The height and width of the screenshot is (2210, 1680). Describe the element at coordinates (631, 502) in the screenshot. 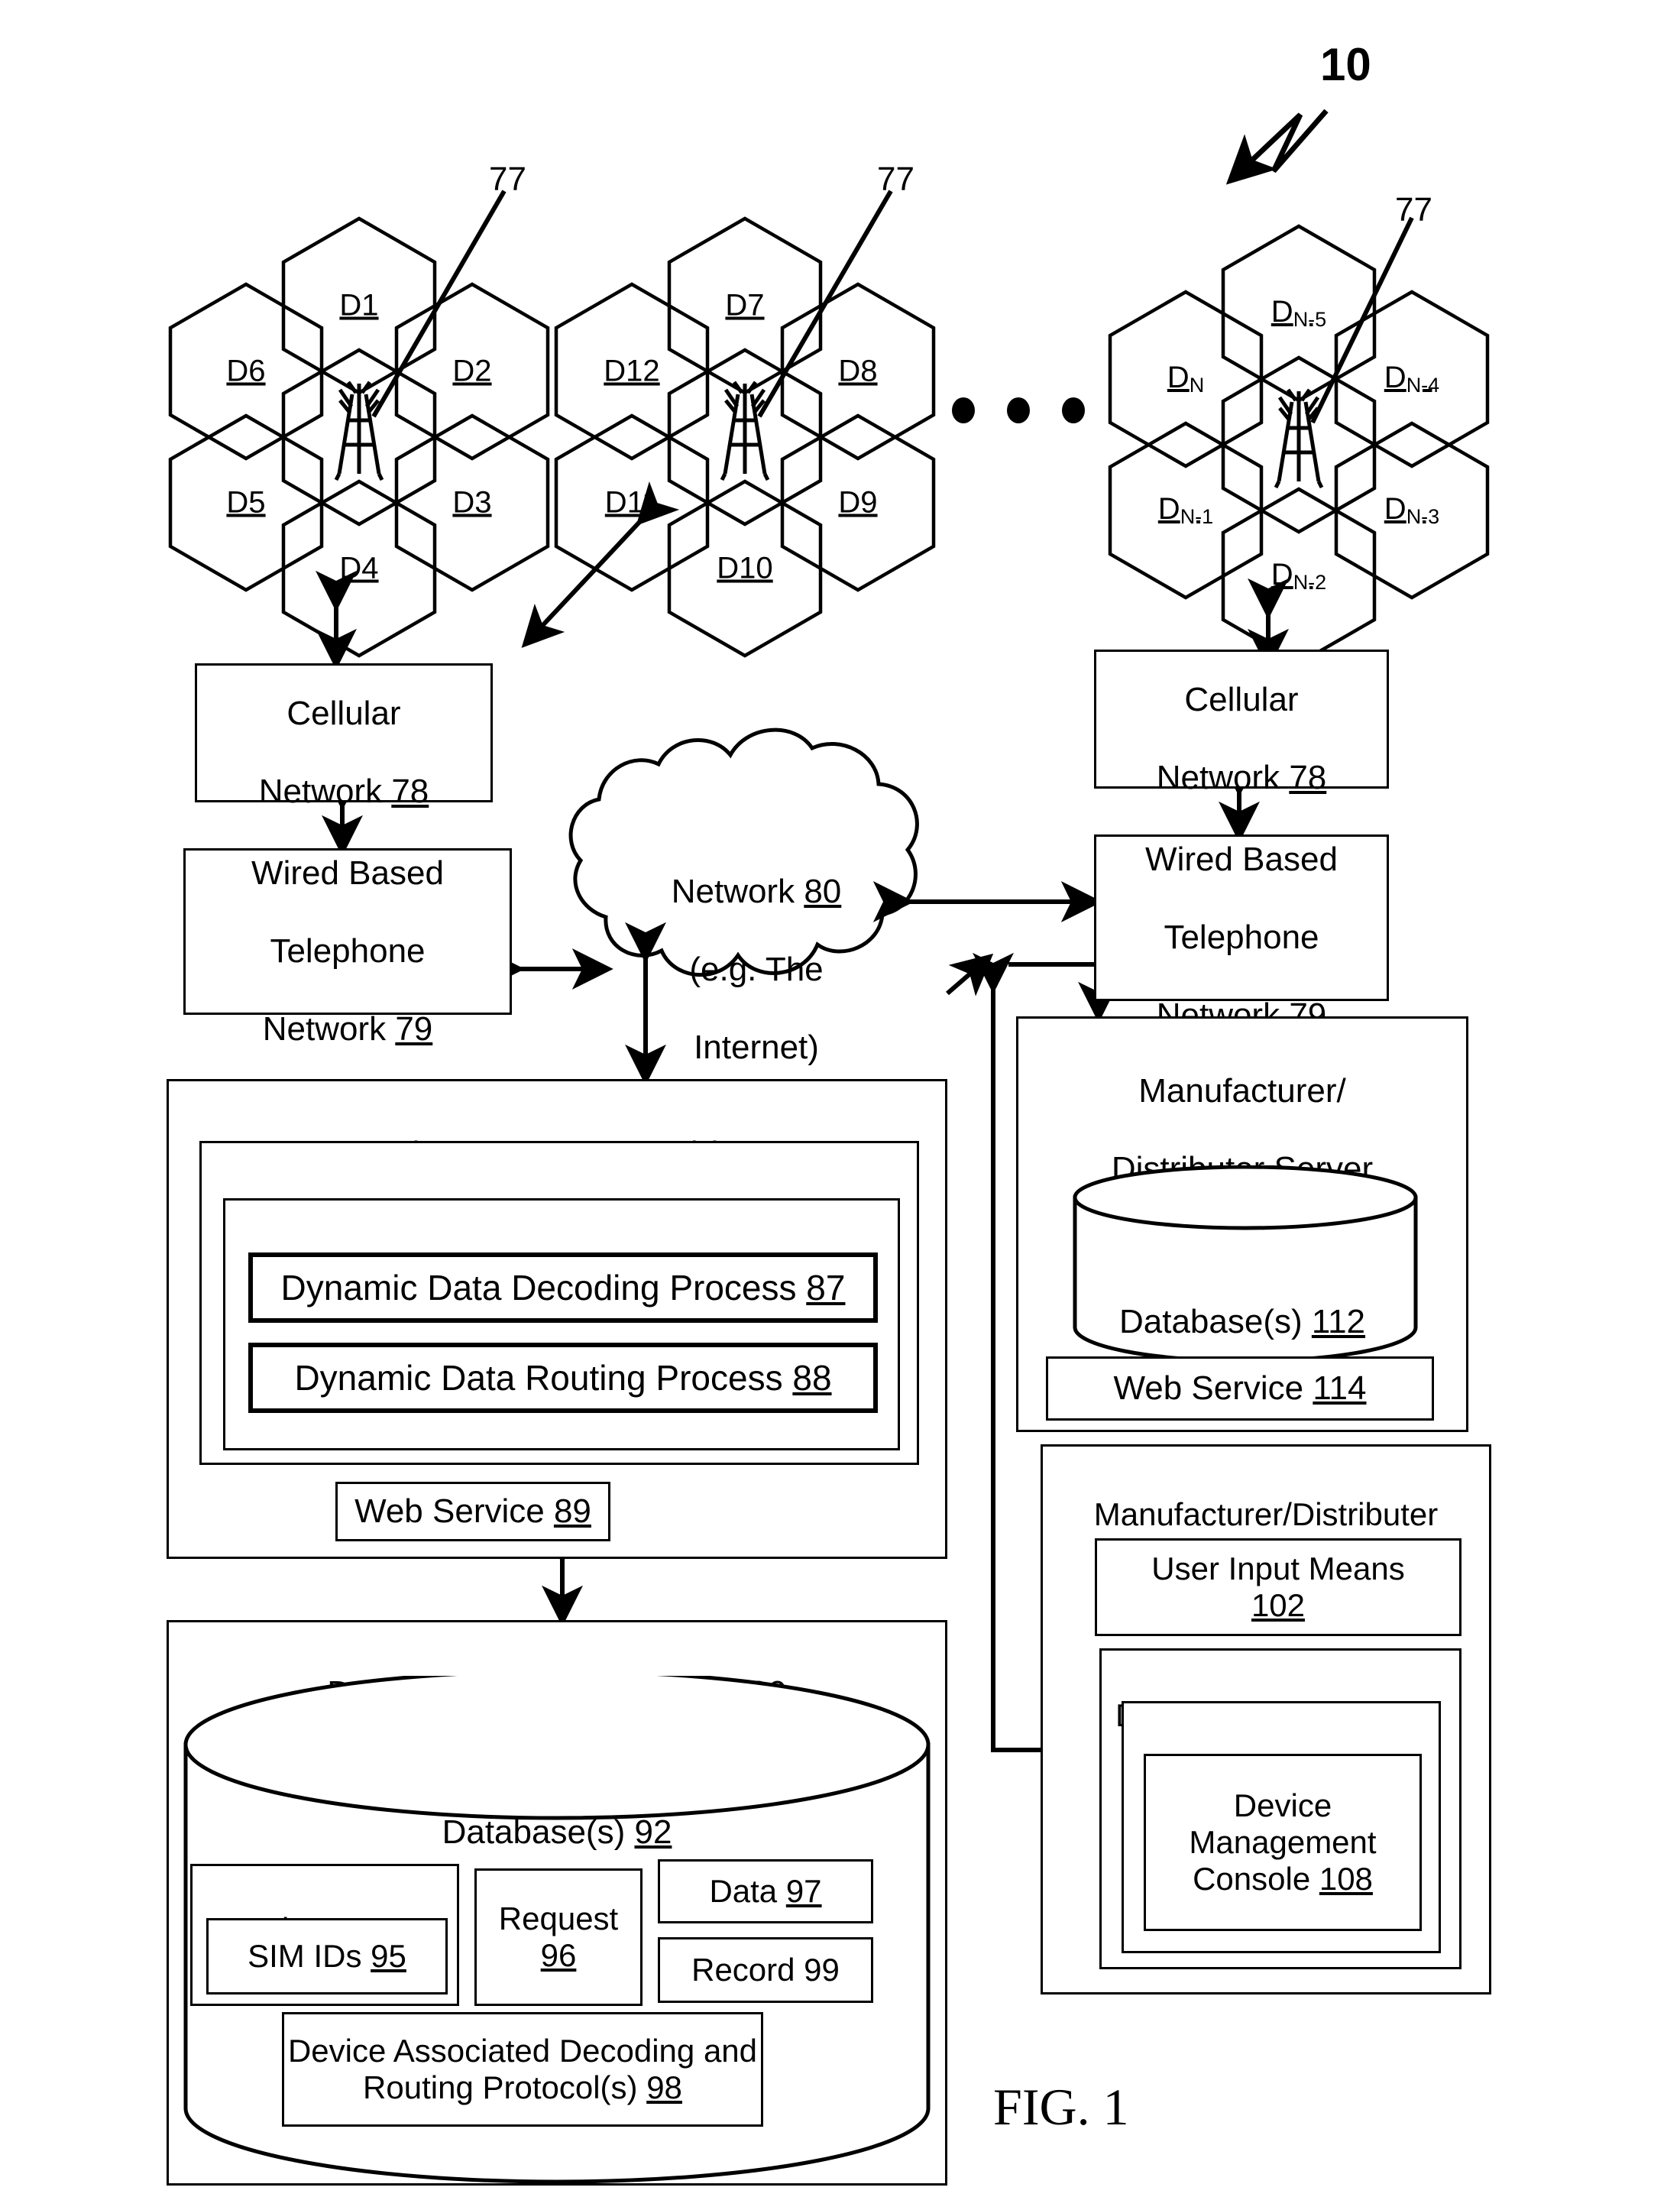

I see `cell-label: D11` at that location.